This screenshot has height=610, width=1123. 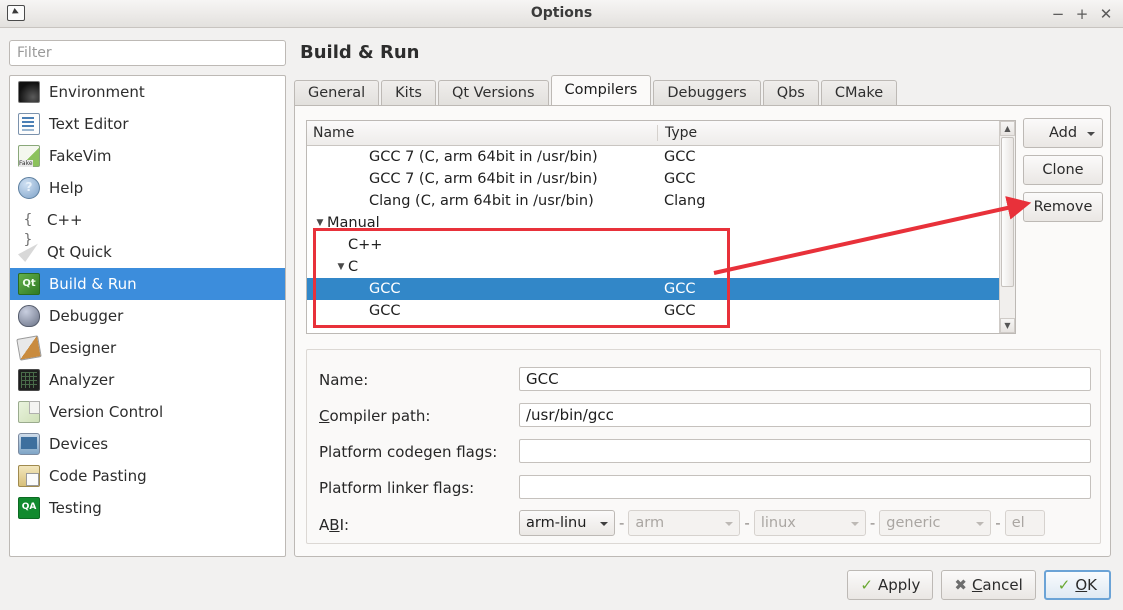 I want to click on braces-icon, so click(x=28, y=220).